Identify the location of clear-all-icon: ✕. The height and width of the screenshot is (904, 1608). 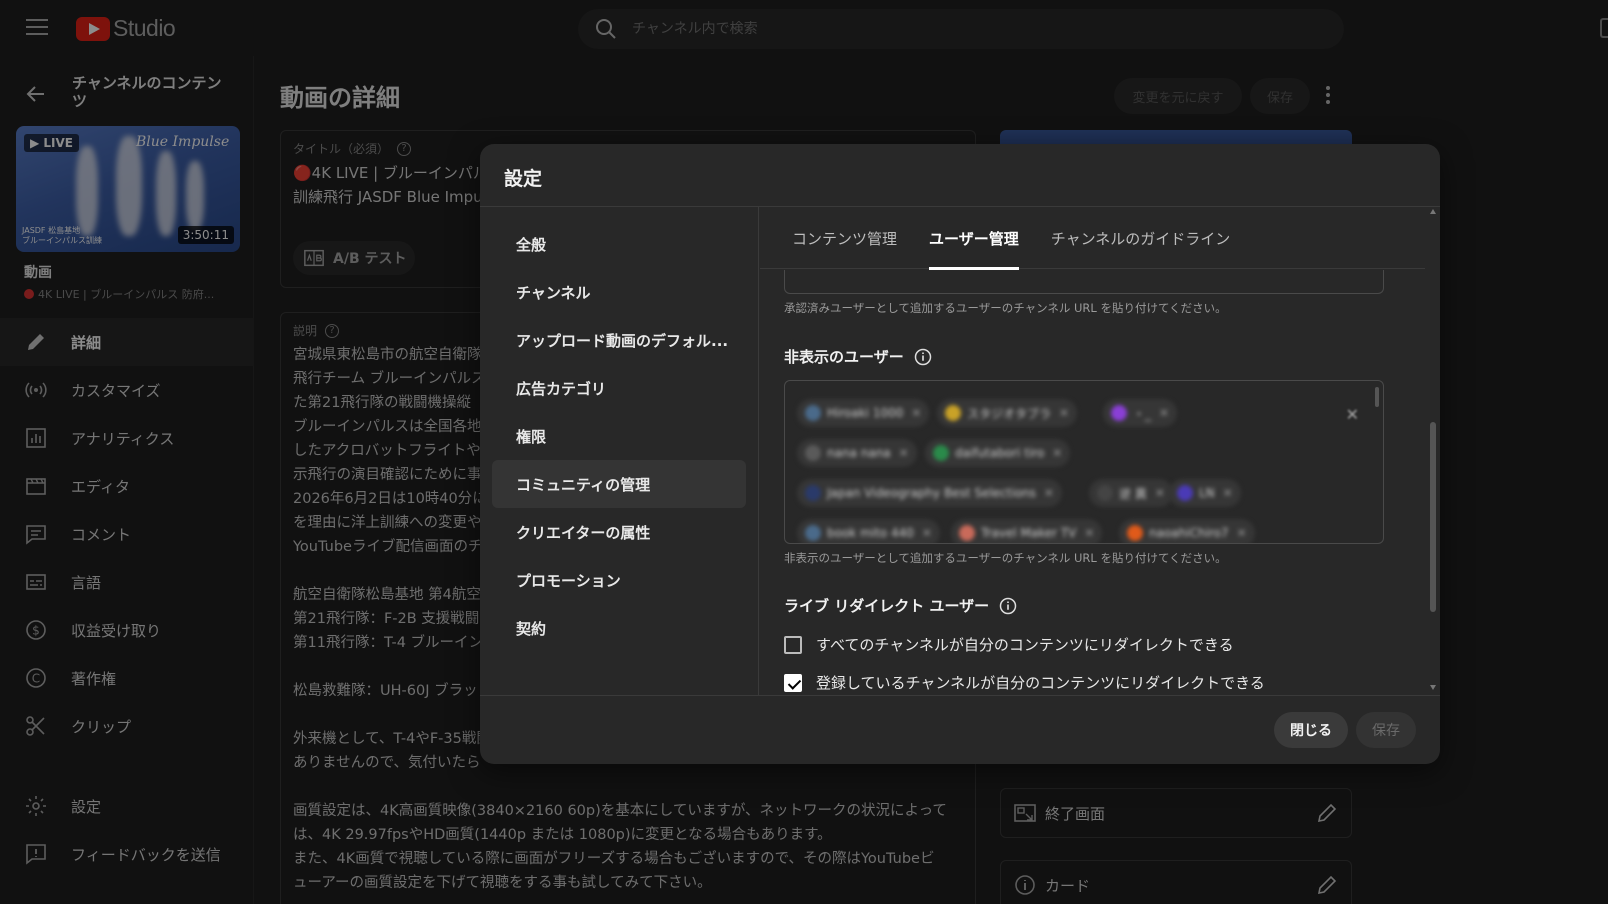
(1352, 414).